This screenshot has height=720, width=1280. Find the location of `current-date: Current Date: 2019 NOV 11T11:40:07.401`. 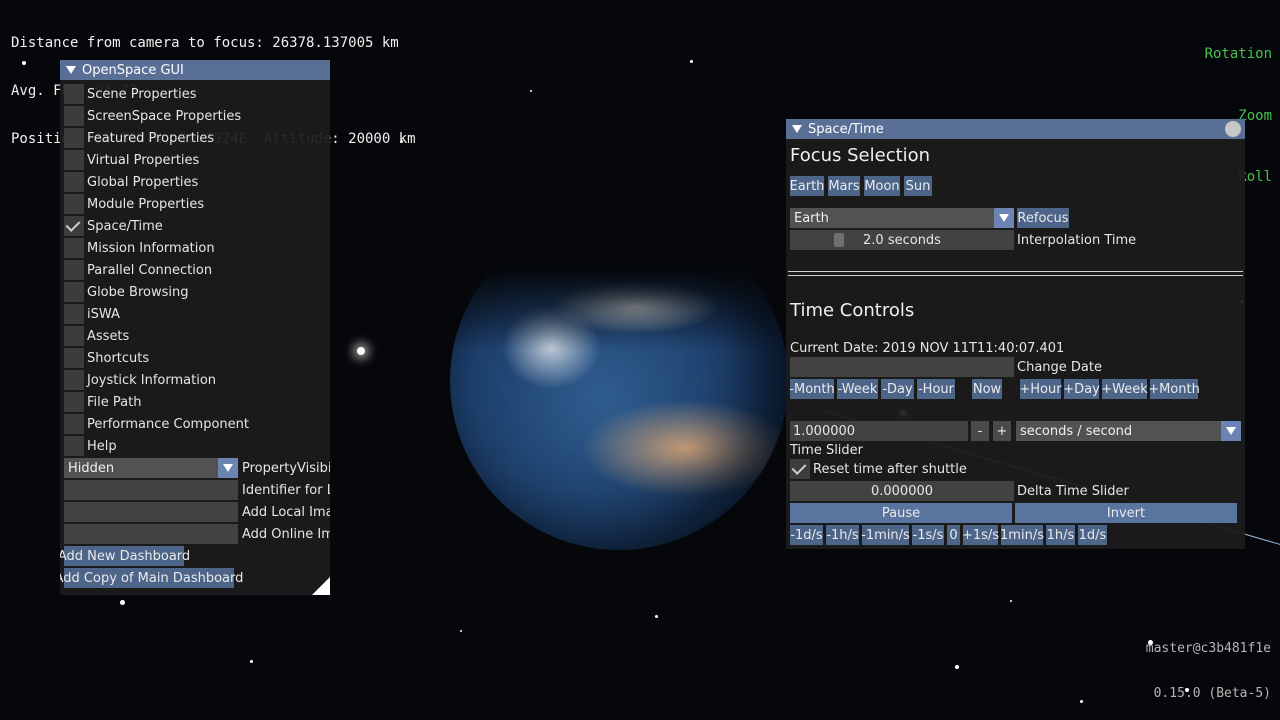

current-date: Current Date: 2019 NOV 11T11:40:07.401 is located at coordinates (927, 348).